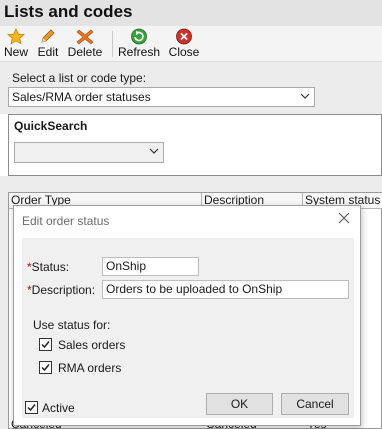 This screenshot has height=429, width=382. What do you see at coordinates (195, 145) in the screenshot?
I see `quicksearch-panel: QuickSearch` at bounding box center [195, 145].